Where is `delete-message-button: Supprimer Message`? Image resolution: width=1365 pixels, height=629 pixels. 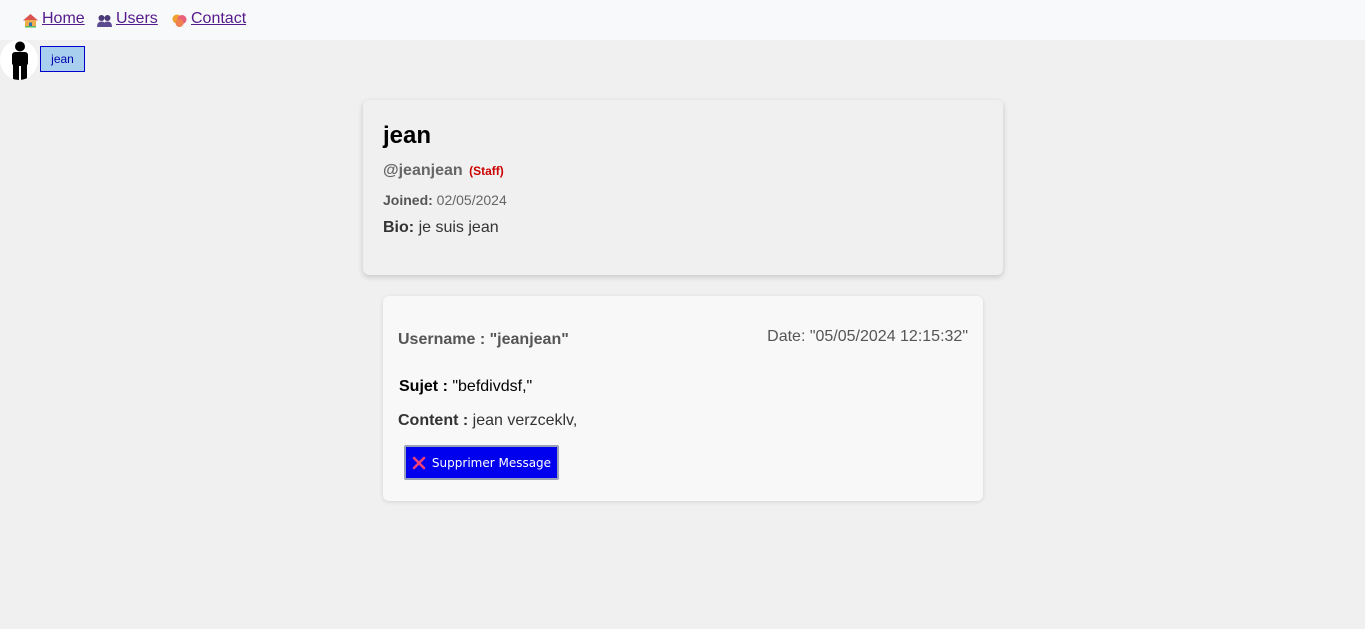 delete-message-button: Supprimer Message is located at coordinates (481, 462).